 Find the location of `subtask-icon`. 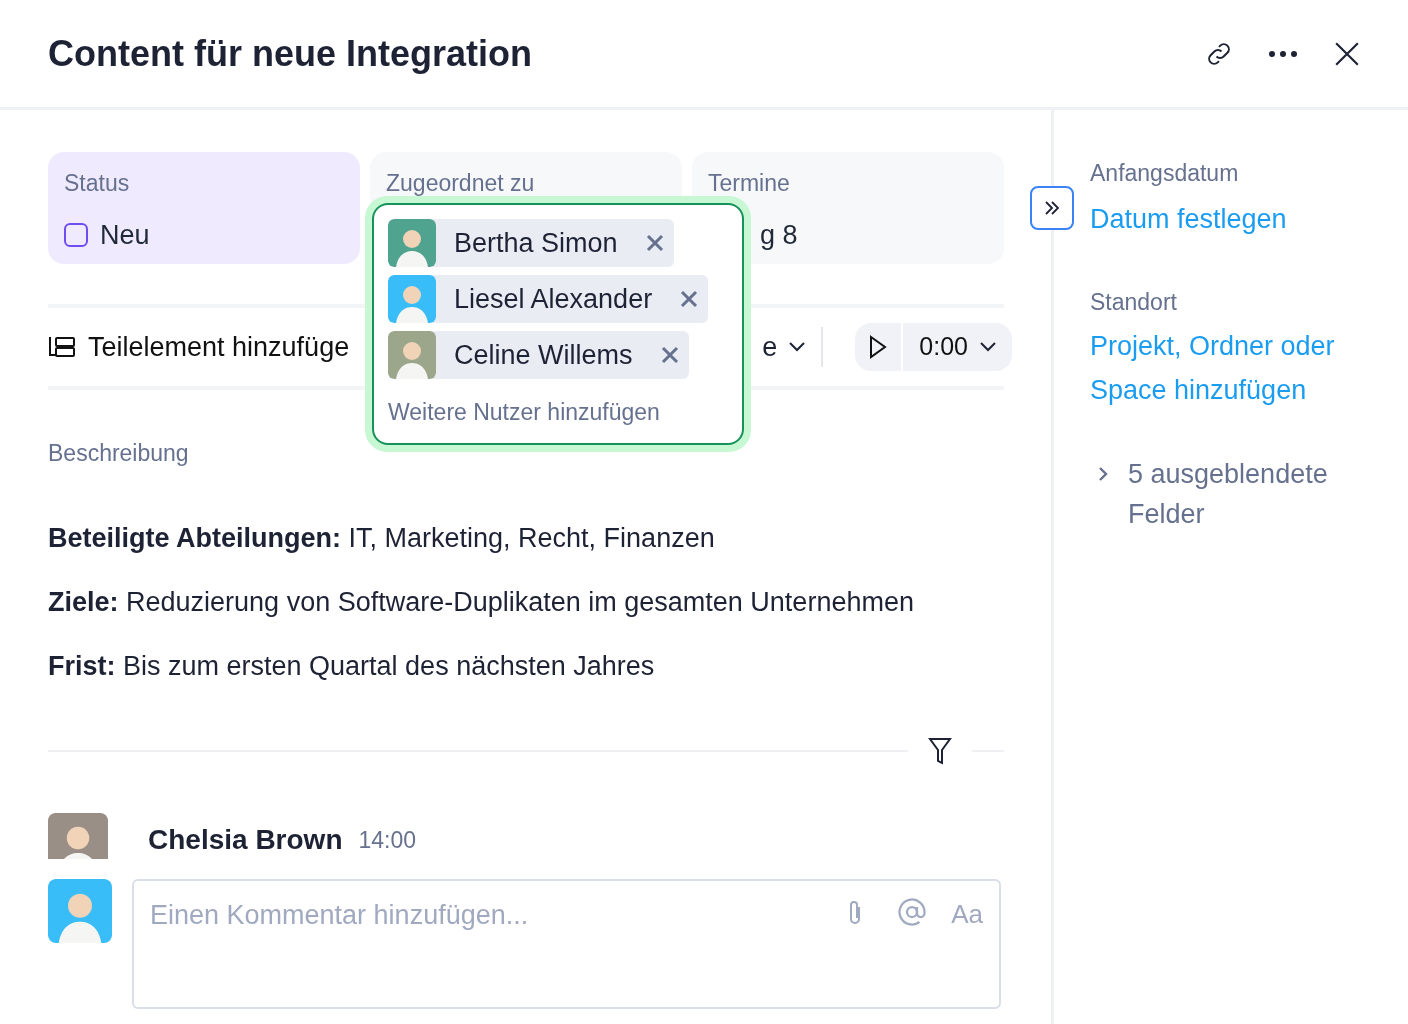

subtask-icon is located at coordinates (62, 347).